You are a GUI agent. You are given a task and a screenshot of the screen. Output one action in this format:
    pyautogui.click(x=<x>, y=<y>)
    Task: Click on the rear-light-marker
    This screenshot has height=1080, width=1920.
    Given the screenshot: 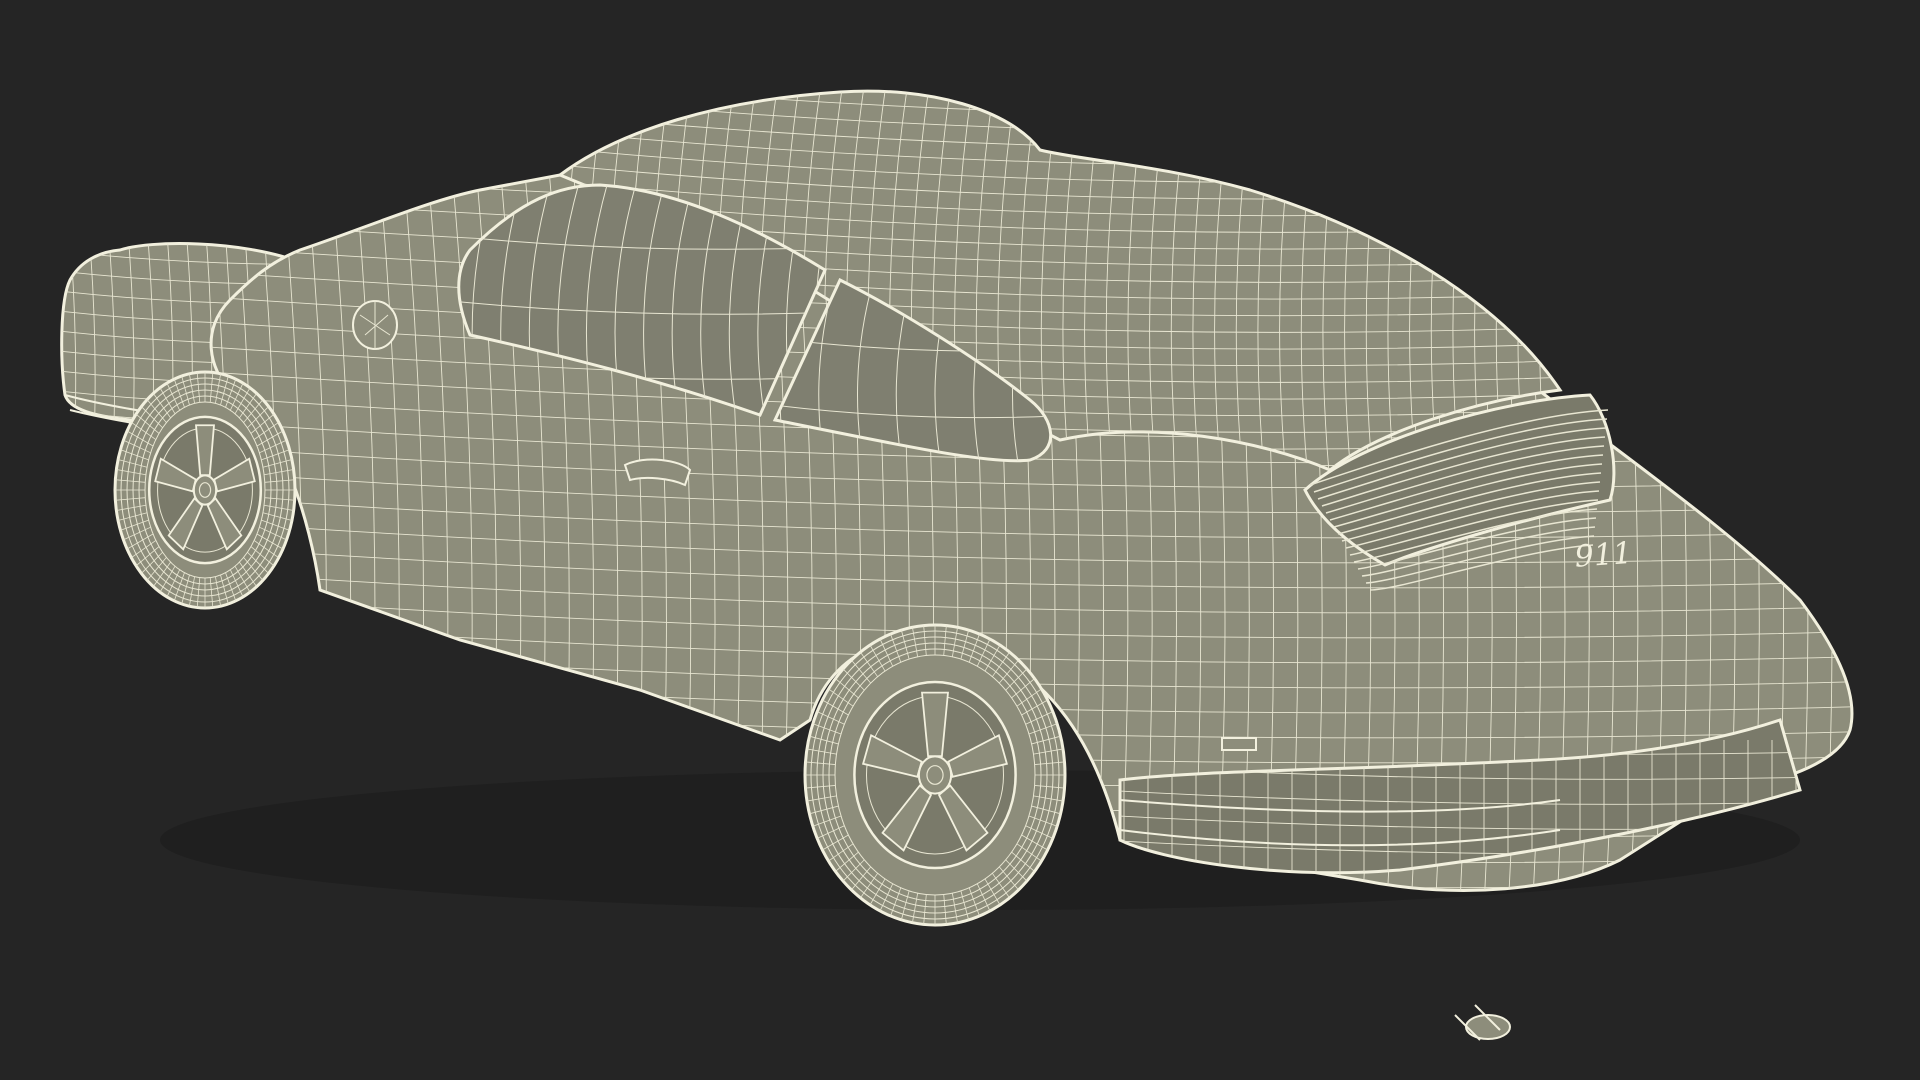 What is the action you would take?
    pyautogui.click(x=1239, y=744)
    